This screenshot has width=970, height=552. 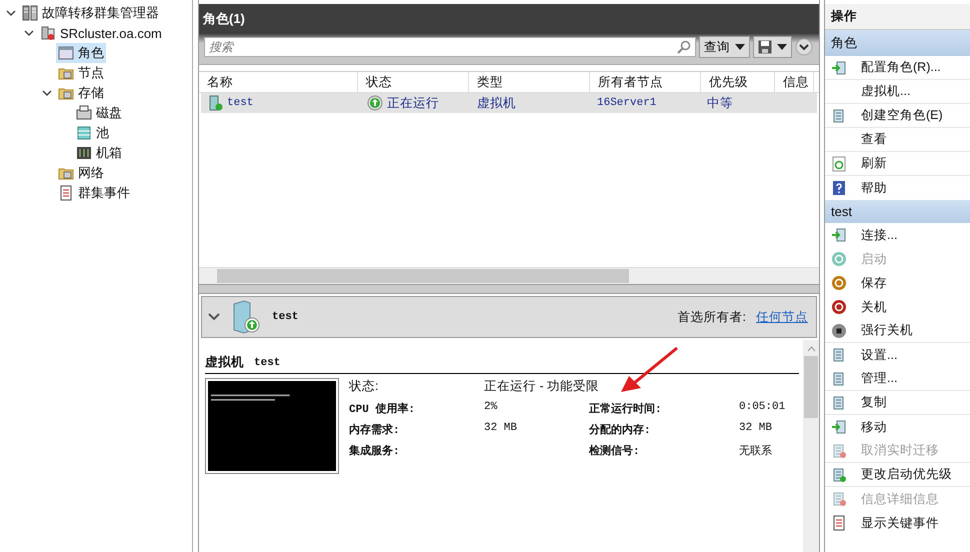 What do you see at coordinates (874, 163) in the screenshot?
I see `action-item: 刷新` at bounding box center [874, 163].